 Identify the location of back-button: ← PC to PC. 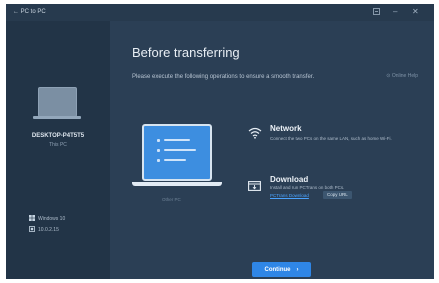
(29, 12).